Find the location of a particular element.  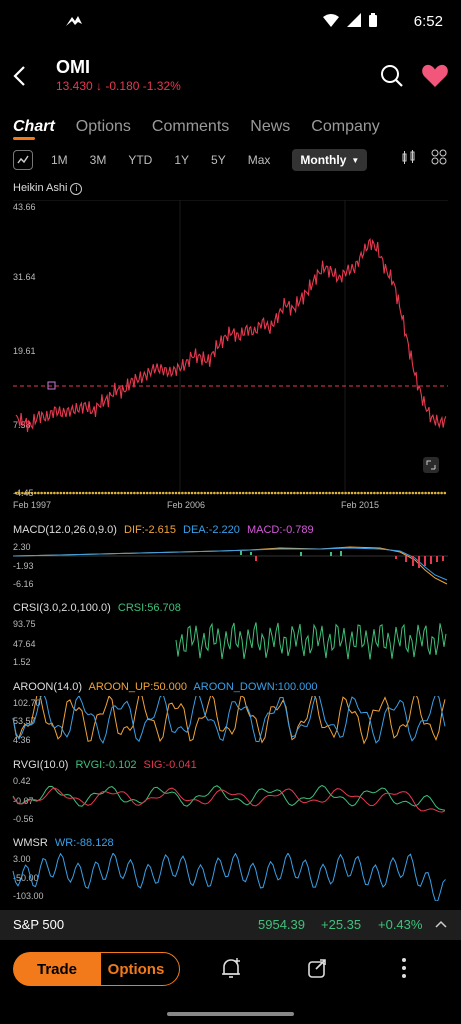

trade-button: Trade is located at coordinates (57, 969).